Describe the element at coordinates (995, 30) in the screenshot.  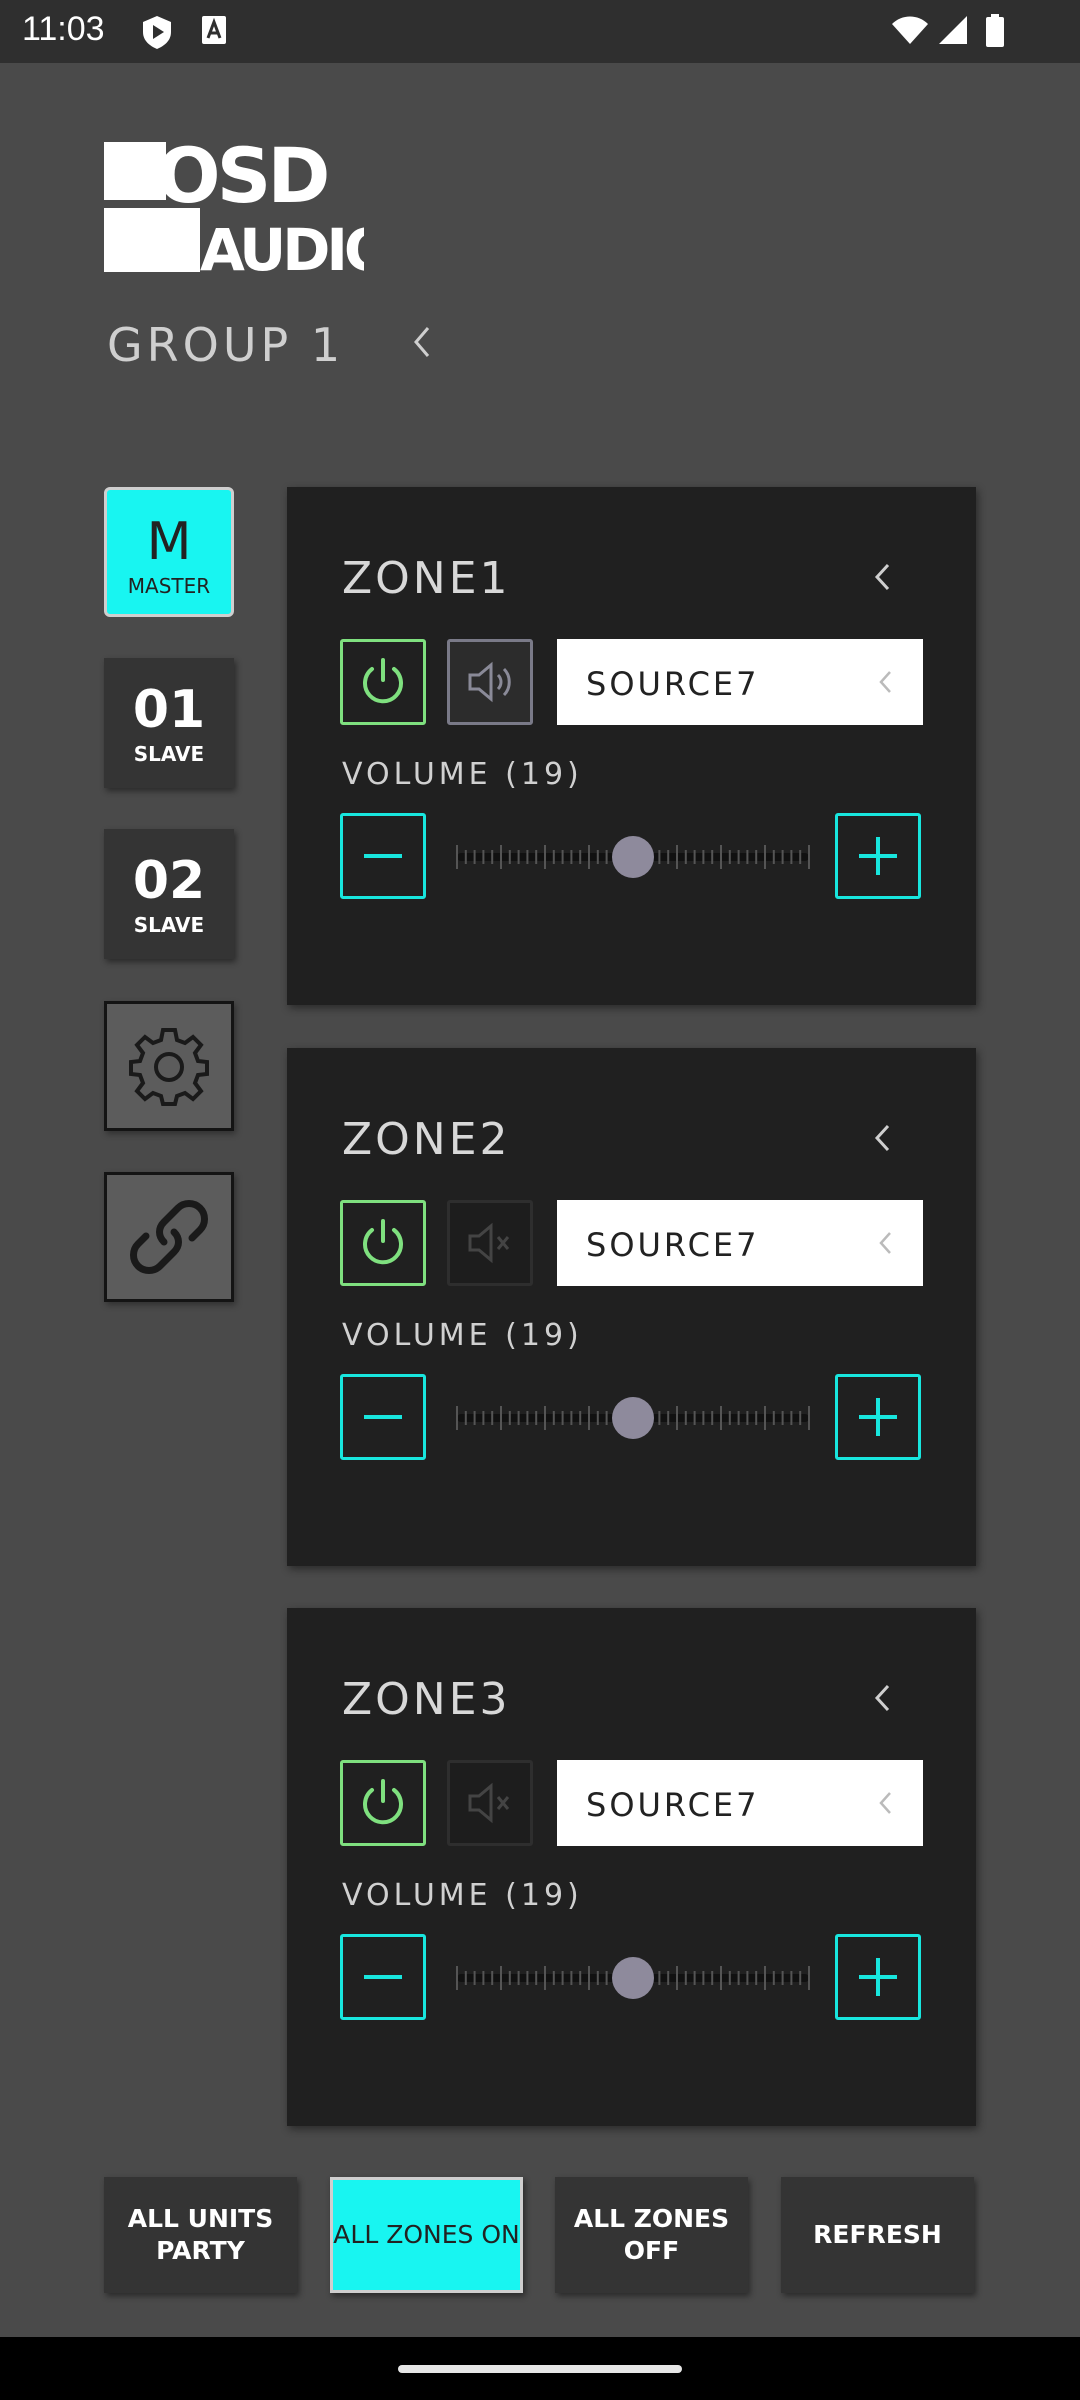
I see `battery-icon` at that location.